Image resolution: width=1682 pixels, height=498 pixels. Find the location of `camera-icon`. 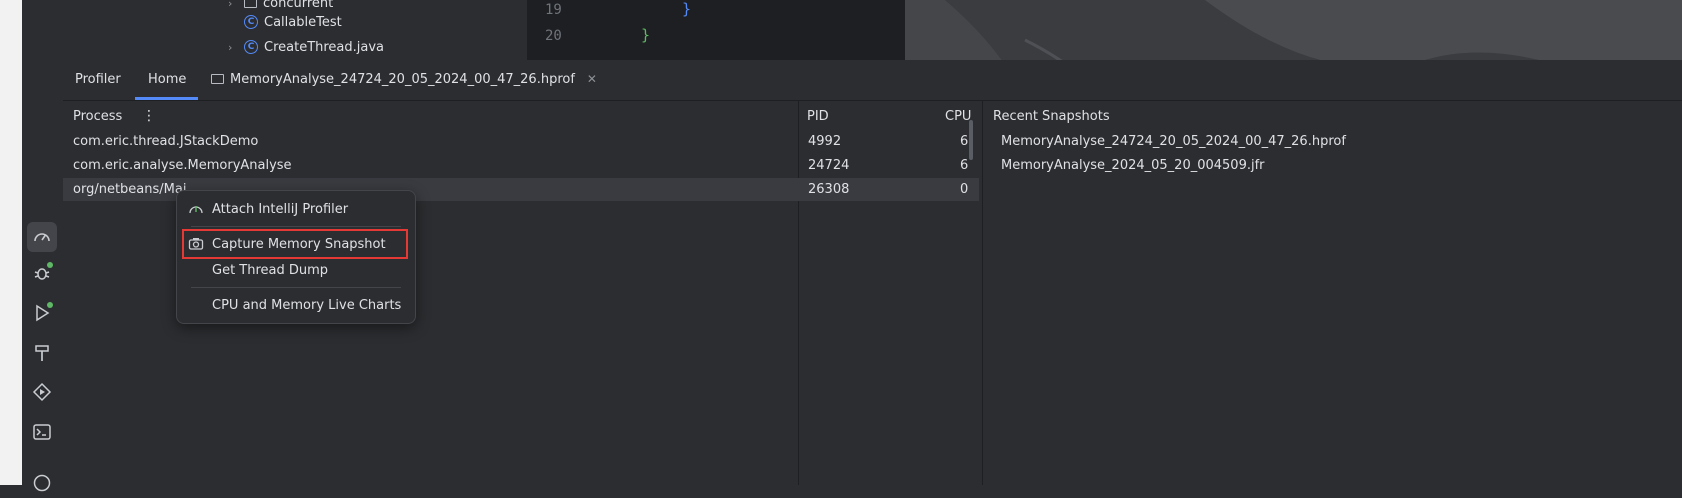

camera-icon is located at coordinates (196, 244).